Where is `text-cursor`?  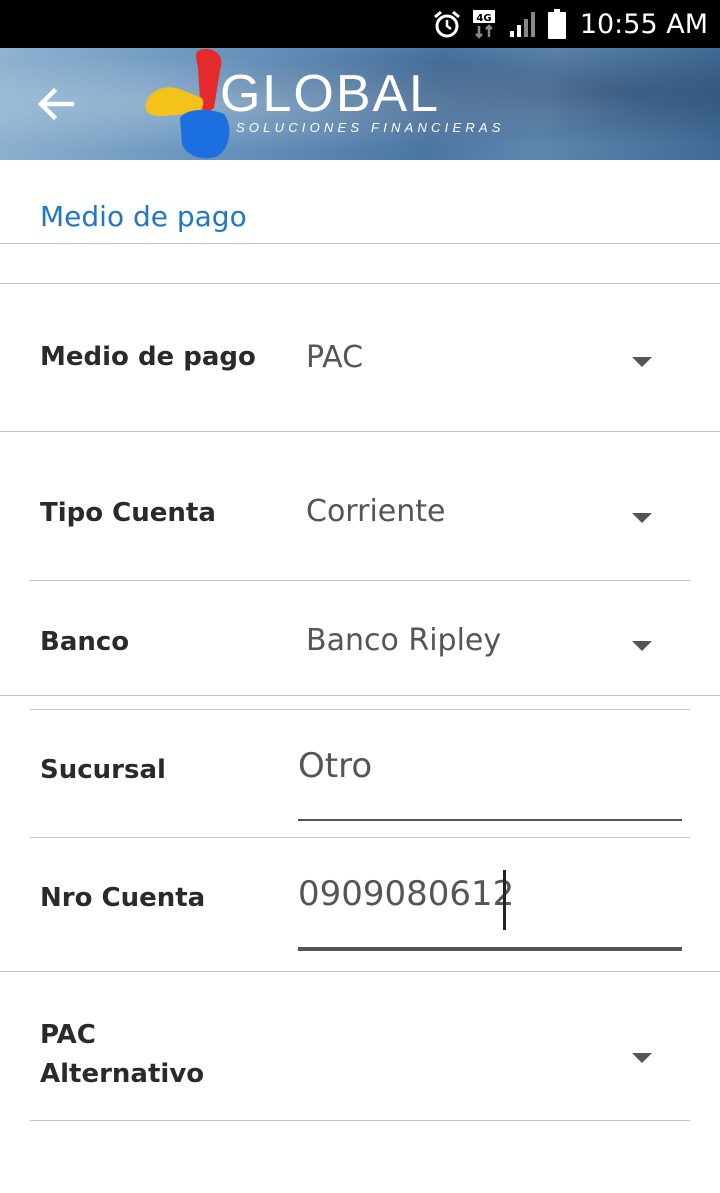
text-cursor is located at coordinates (504, 900).